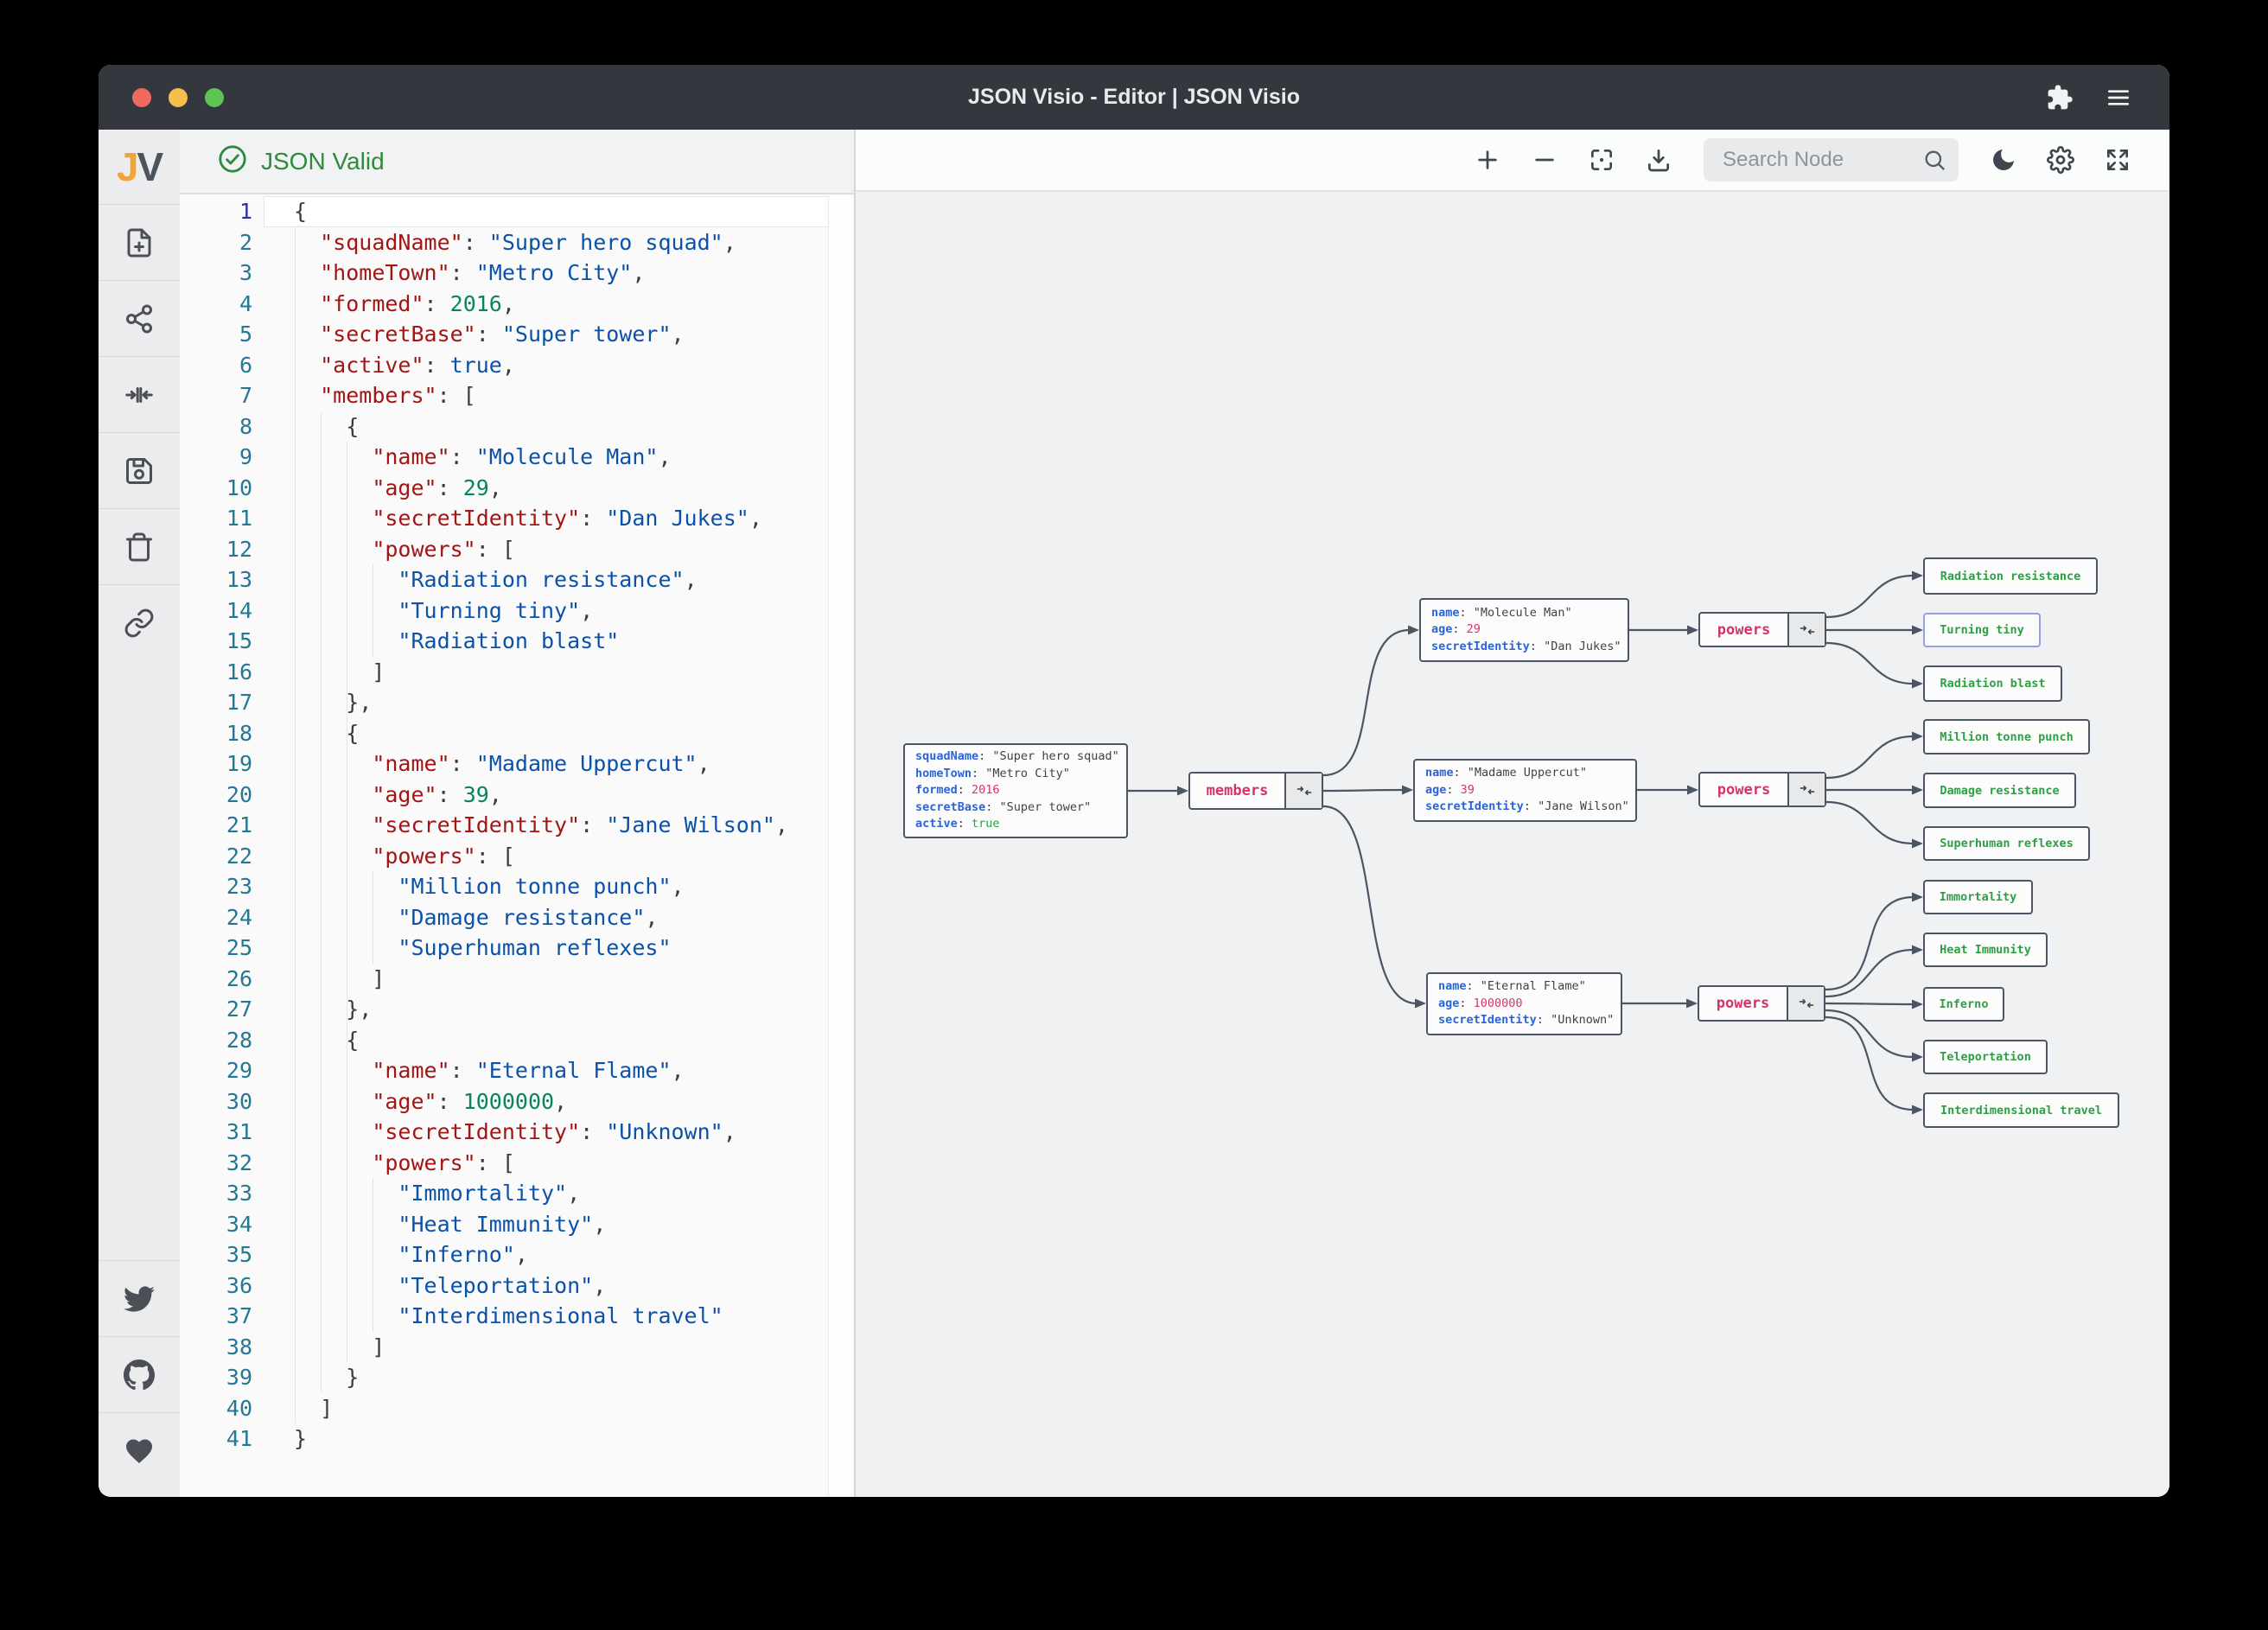  Describe the element at coordinates (2061, 160) in the screenshot. I see `settings-button` at that location.